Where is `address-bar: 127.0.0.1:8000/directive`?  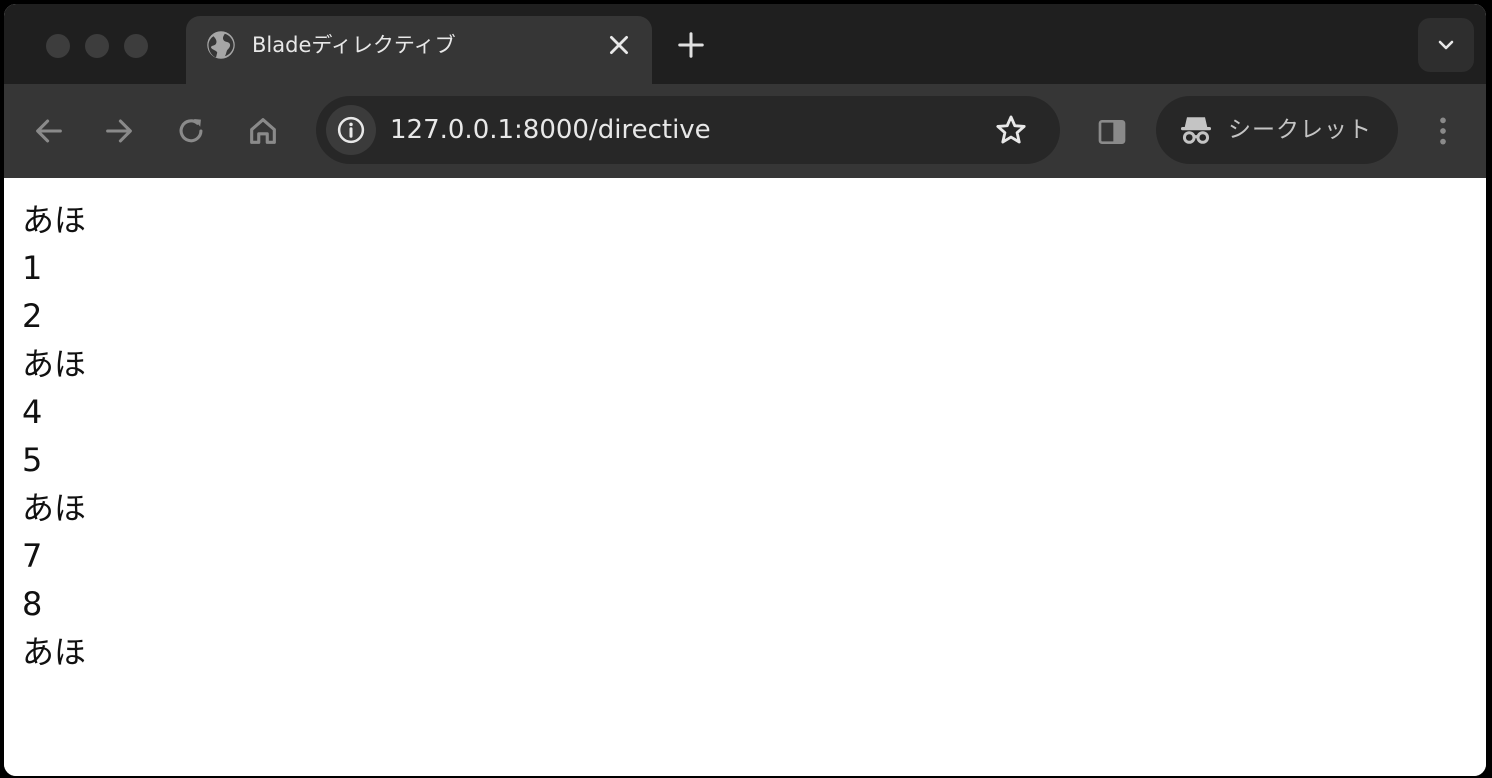 address-bar: 127.0.0.1:8000/directive is located at coordinates (688, 130).